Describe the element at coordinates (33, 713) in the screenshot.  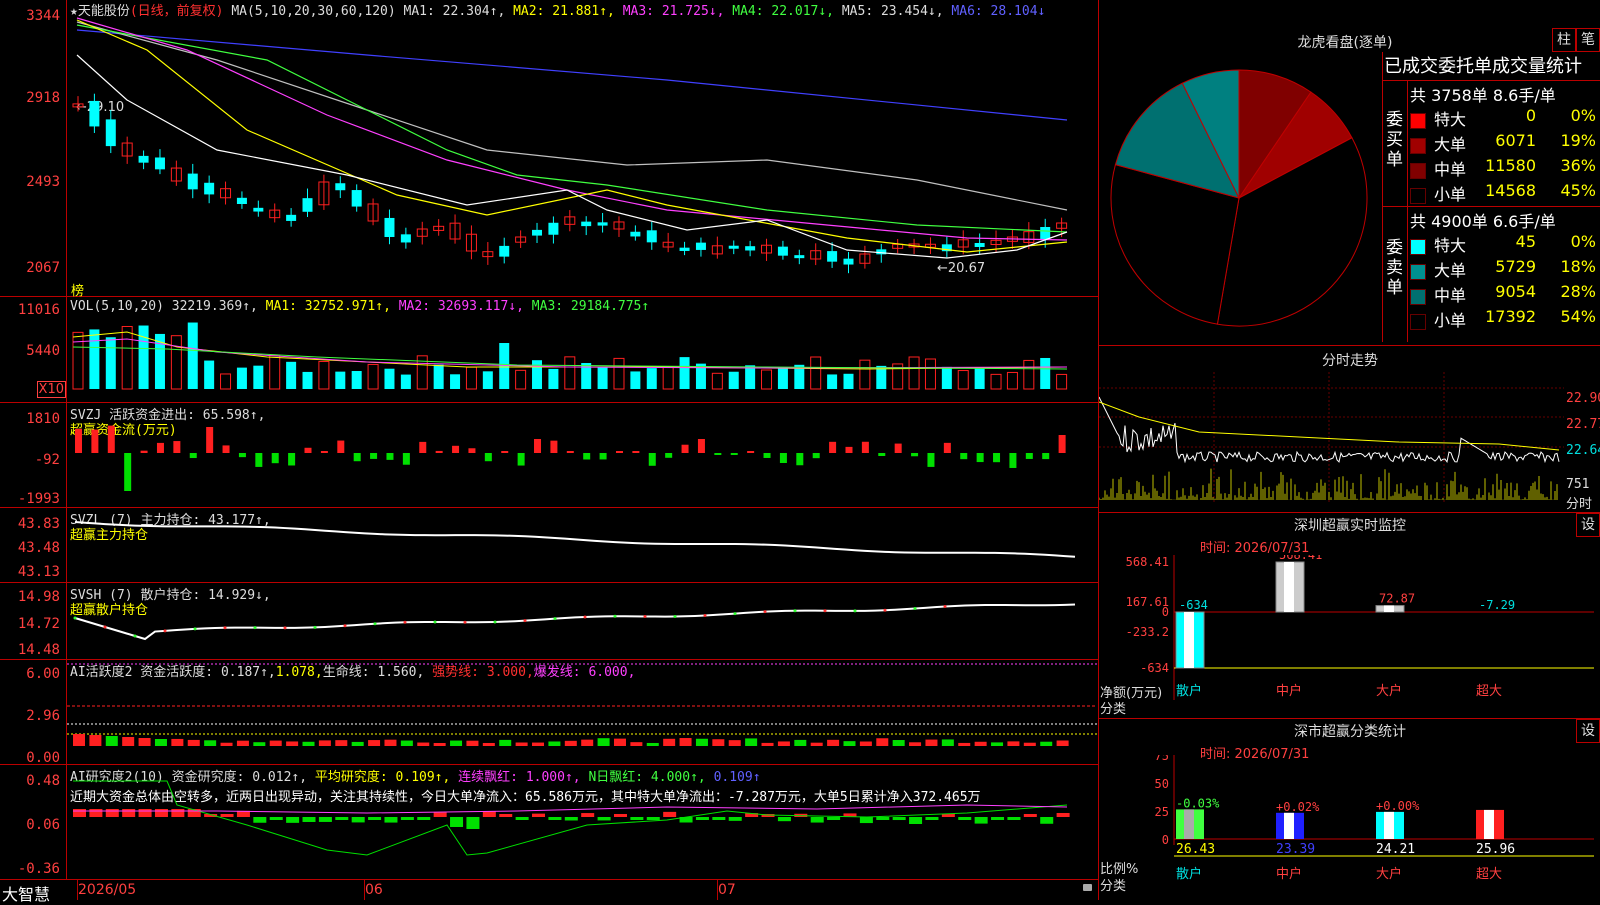
I see `ai-active-axis: 6.00 2.96 0.00` at that location.